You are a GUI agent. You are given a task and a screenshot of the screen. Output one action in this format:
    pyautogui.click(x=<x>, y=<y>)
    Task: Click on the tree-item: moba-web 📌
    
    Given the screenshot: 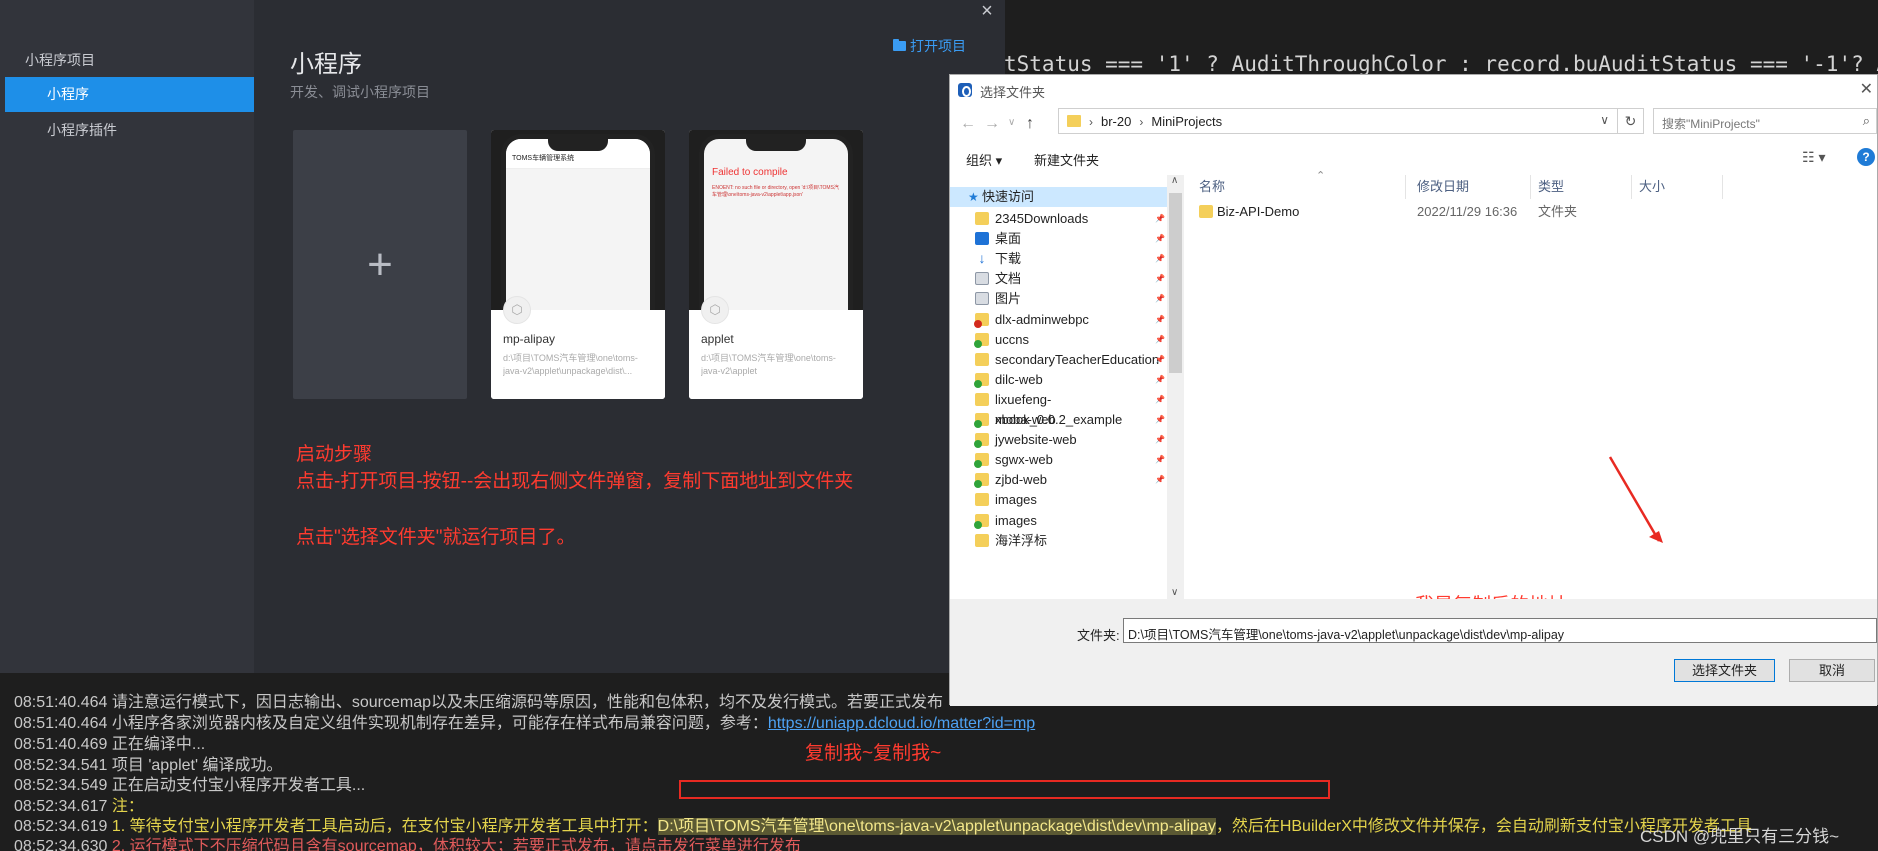 What is the action you would take?
    pyautogui.click(x=1058, y=420)
    